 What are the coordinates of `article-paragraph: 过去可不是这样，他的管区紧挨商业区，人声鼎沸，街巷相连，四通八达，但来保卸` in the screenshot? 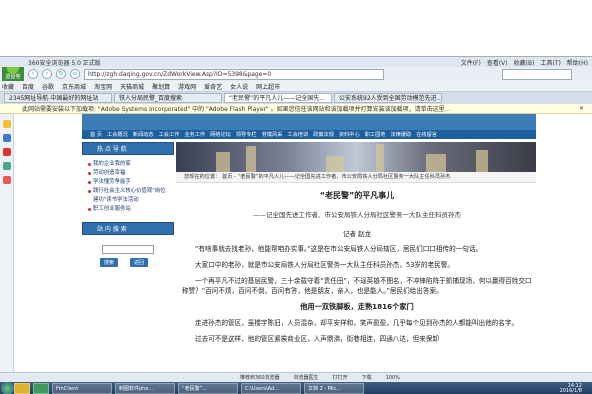 It's located at (317, 339).